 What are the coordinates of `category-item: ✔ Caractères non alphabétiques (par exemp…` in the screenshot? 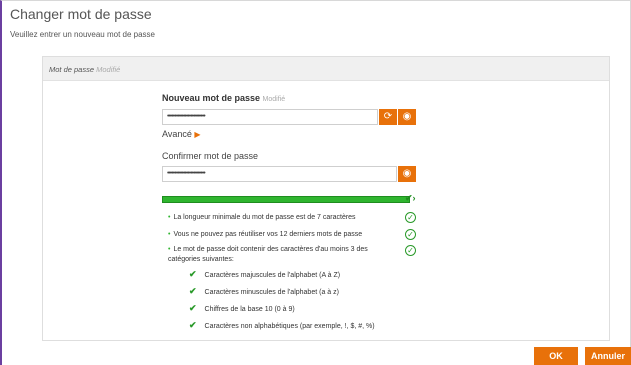 It's located at (282, 325).